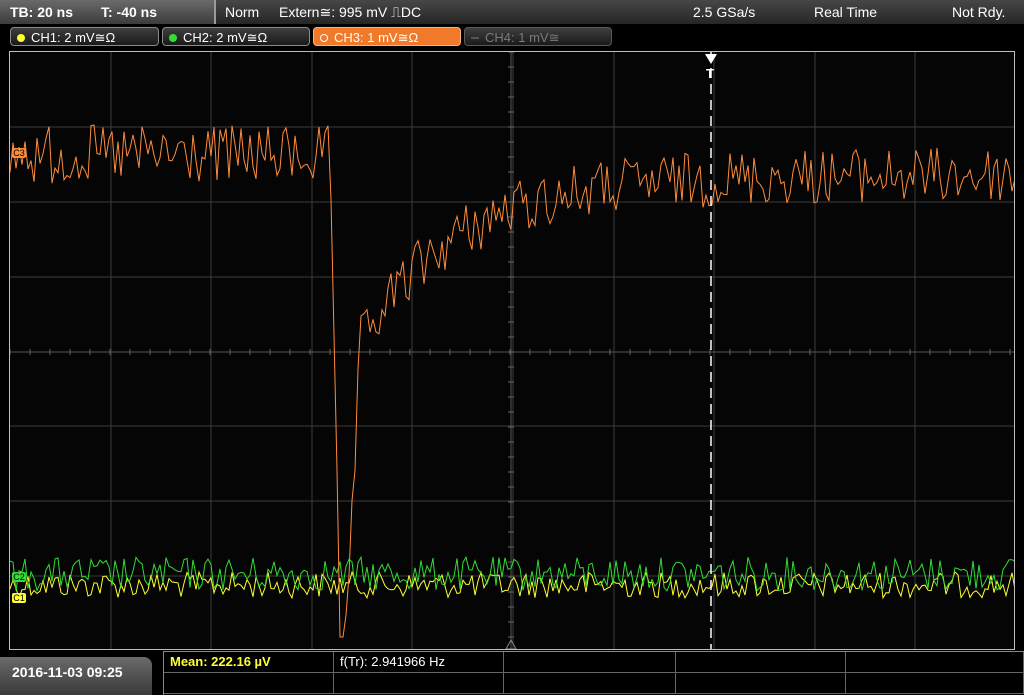  I want to click on channel-2-label: CH2: 2 mV≅Ω, so click(225, 37).